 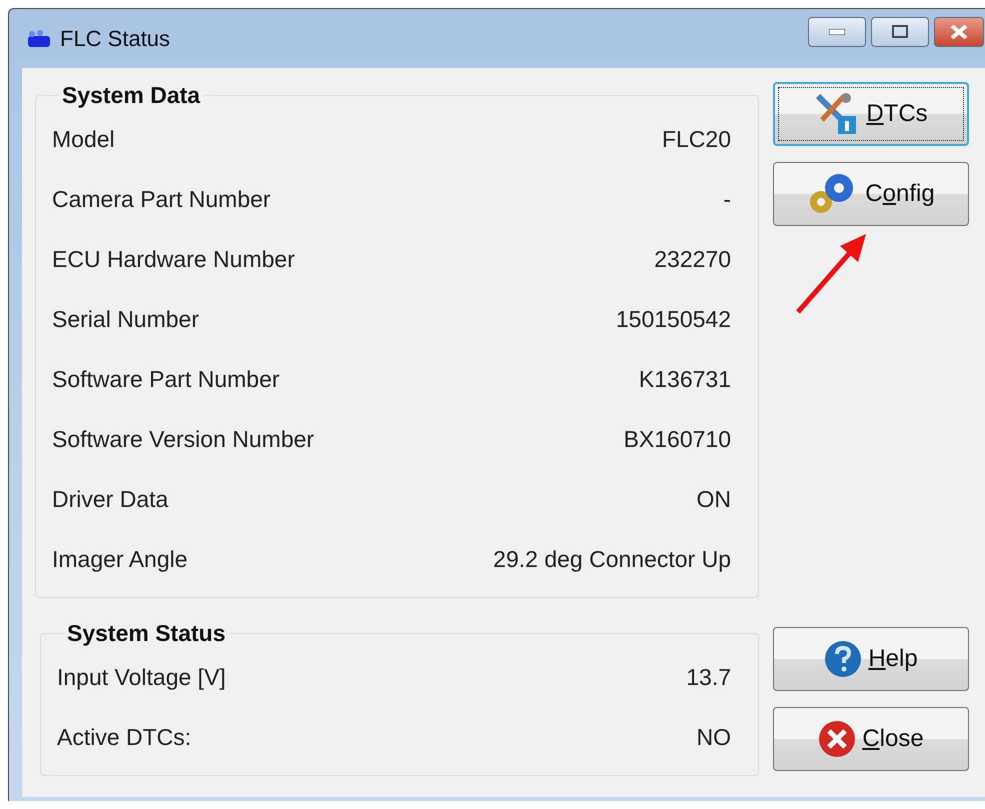 What do you see at coordinates (692, 259) in the screenshot?
I see `field-value: 232270` at bounding box center [692, 259].